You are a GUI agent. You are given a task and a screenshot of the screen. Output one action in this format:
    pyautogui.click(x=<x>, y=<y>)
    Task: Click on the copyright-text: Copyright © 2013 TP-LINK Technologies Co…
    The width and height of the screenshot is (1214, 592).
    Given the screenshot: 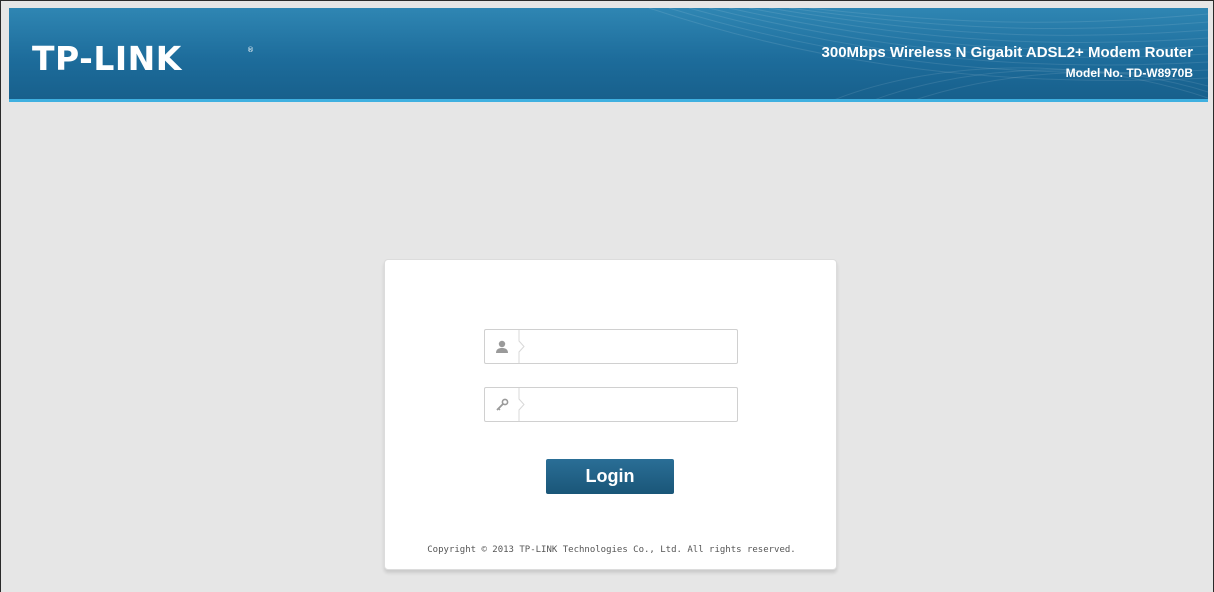 What is the action you would take?
    pyautogui.click(x=611, y=550)
    